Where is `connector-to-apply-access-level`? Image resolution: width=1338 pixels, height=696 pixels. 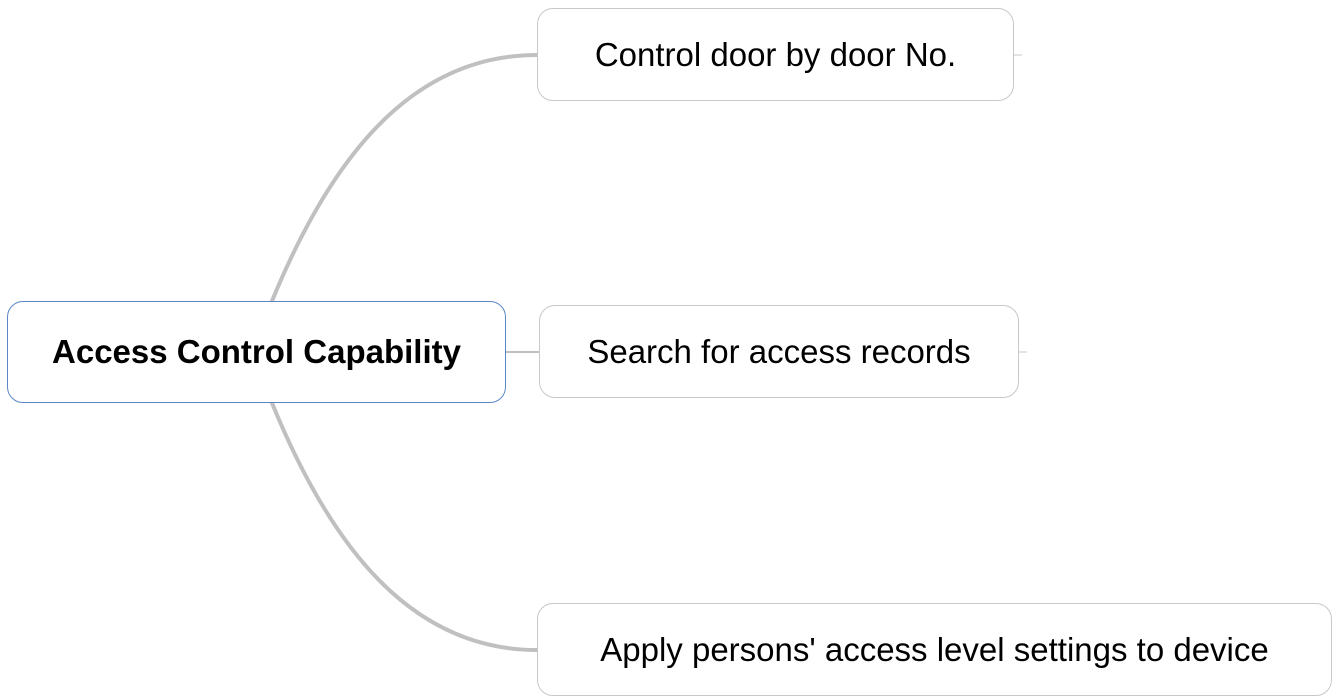
connector-to-apply-access-level is located at coordinates (404, 526).